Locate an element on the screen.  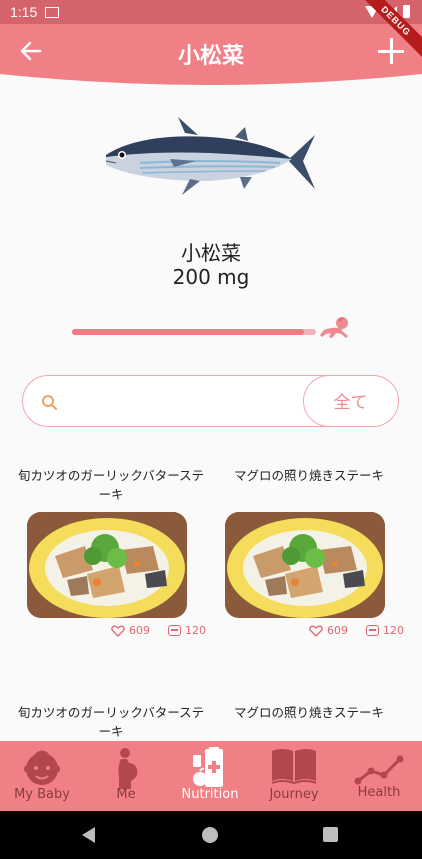
nutrition-progress-bar is located at coordinates (194, 332).